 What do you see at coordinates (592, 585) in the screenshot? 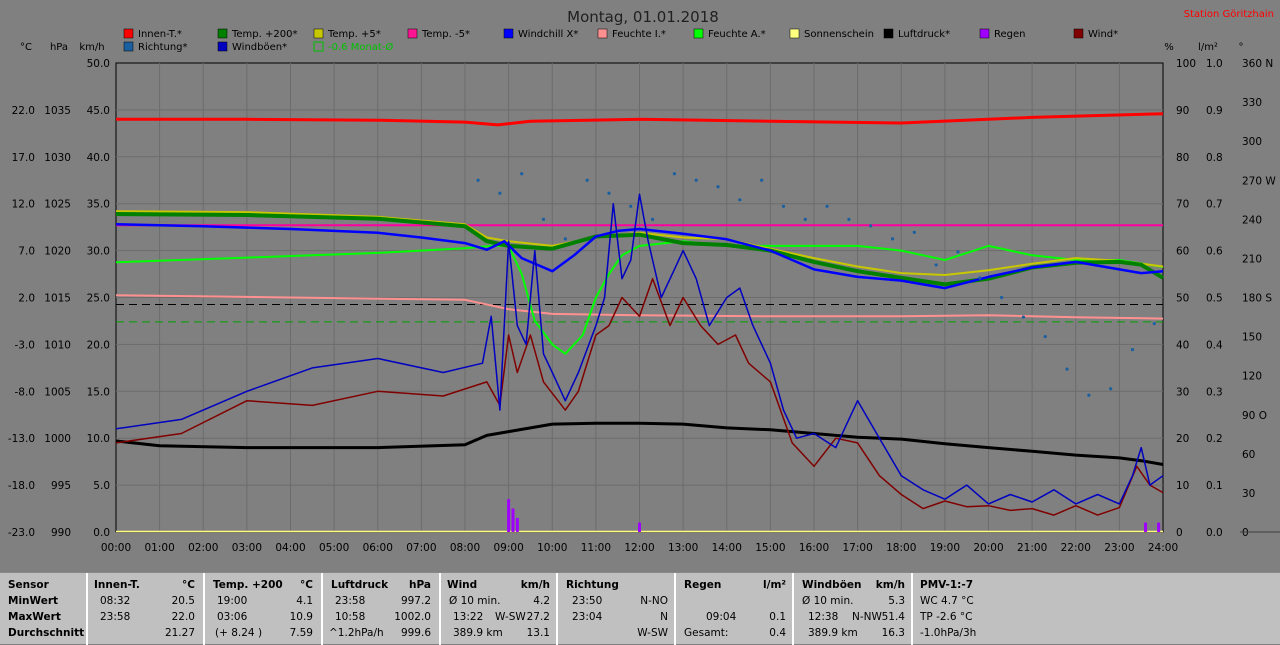
I see `richtung-header: Richtung` at bounding box center [592, 585].